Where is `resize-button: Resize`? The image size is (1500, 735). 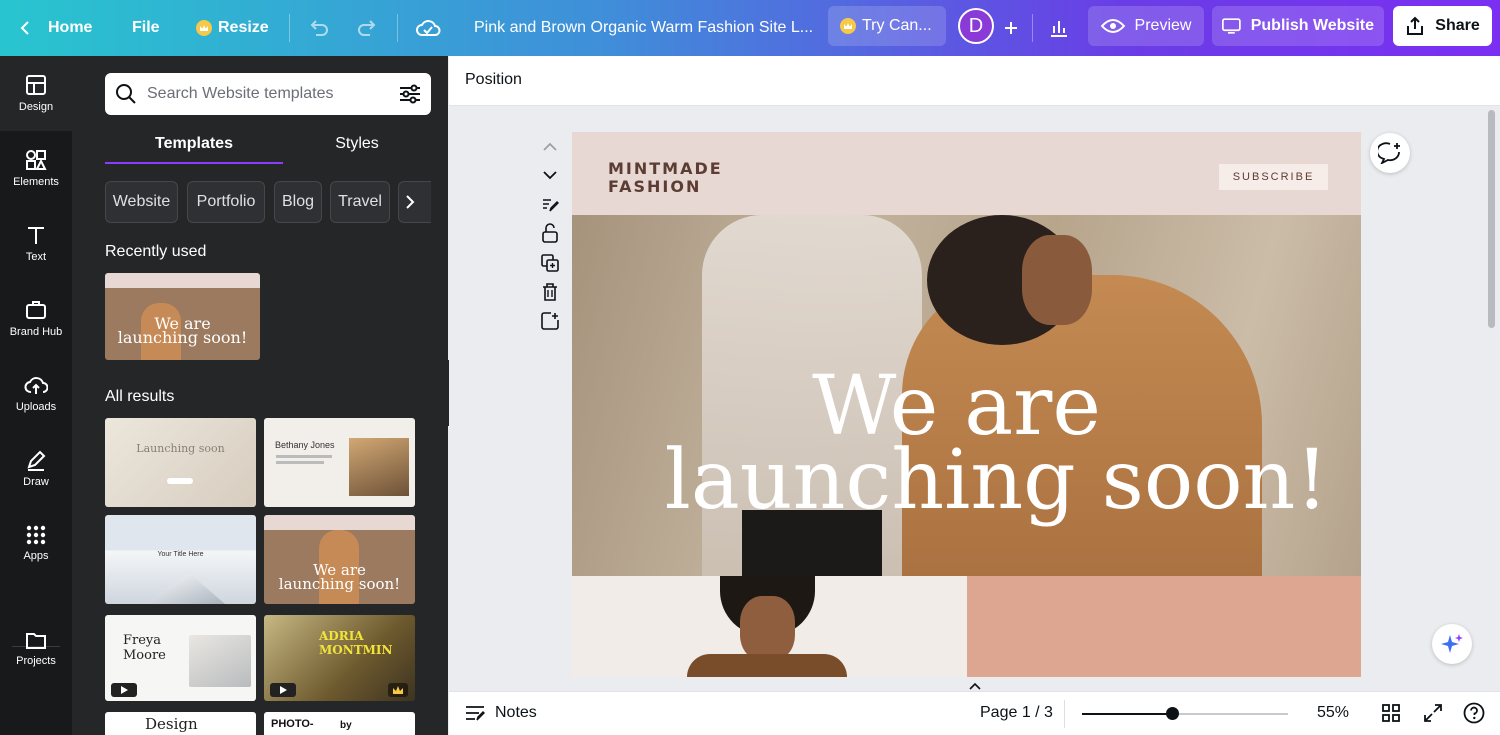 resize-button: Resize is located at coordinates (232, 28).